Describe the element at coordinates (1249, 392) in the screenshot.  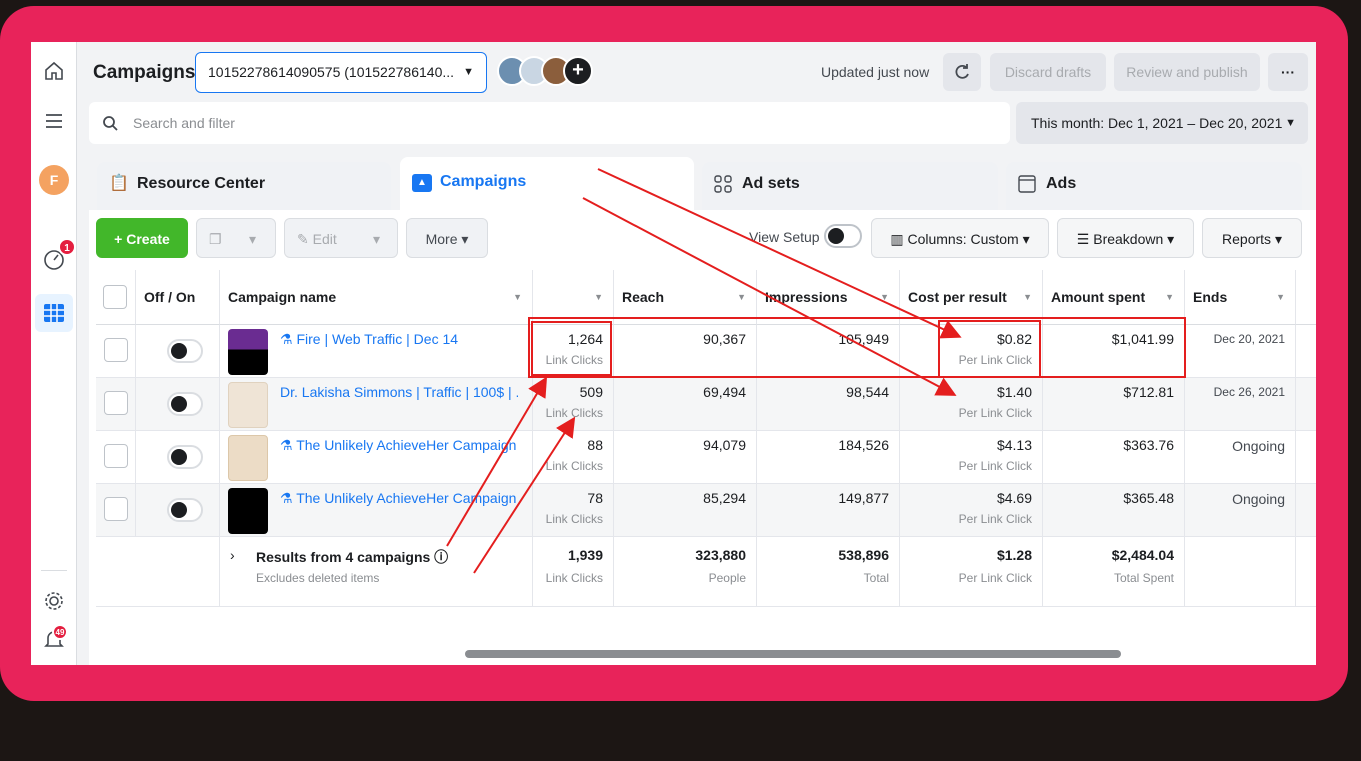
I see `ends-value: Dec 26, 2021` at that location.